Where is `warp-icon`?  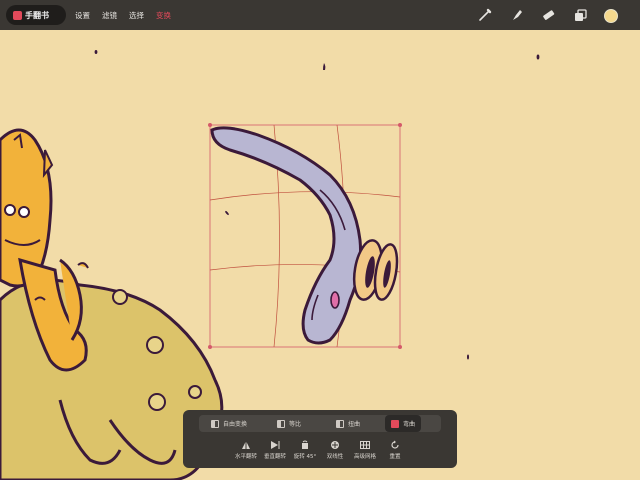 warp-icon is located at coordinates (395, 423).